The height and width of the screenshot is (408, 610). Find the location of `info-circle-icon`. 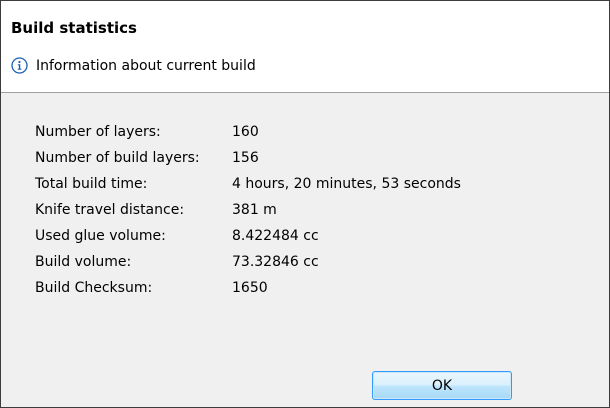

info-circle-icon is located at coordinates (19, 65).